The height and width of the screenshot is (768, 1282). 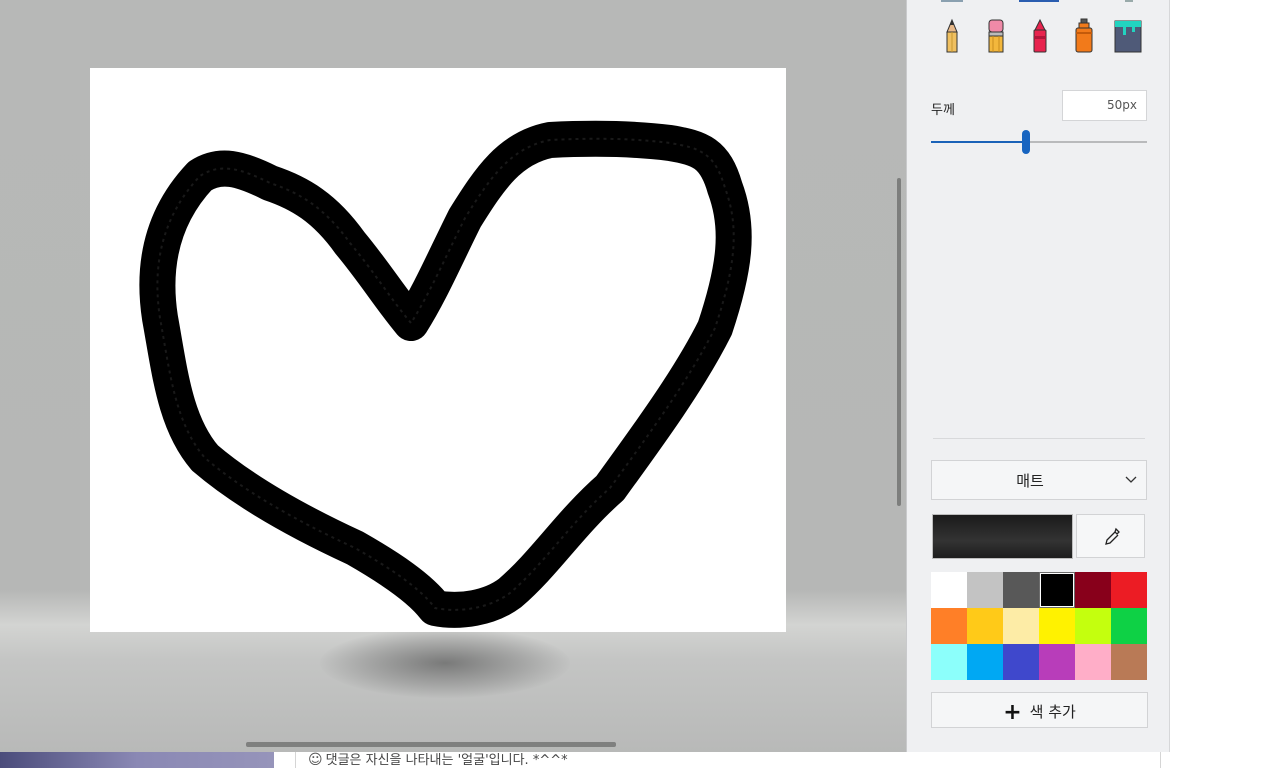 I want to click on current-color-swatch, so click(x=1002, y=536).